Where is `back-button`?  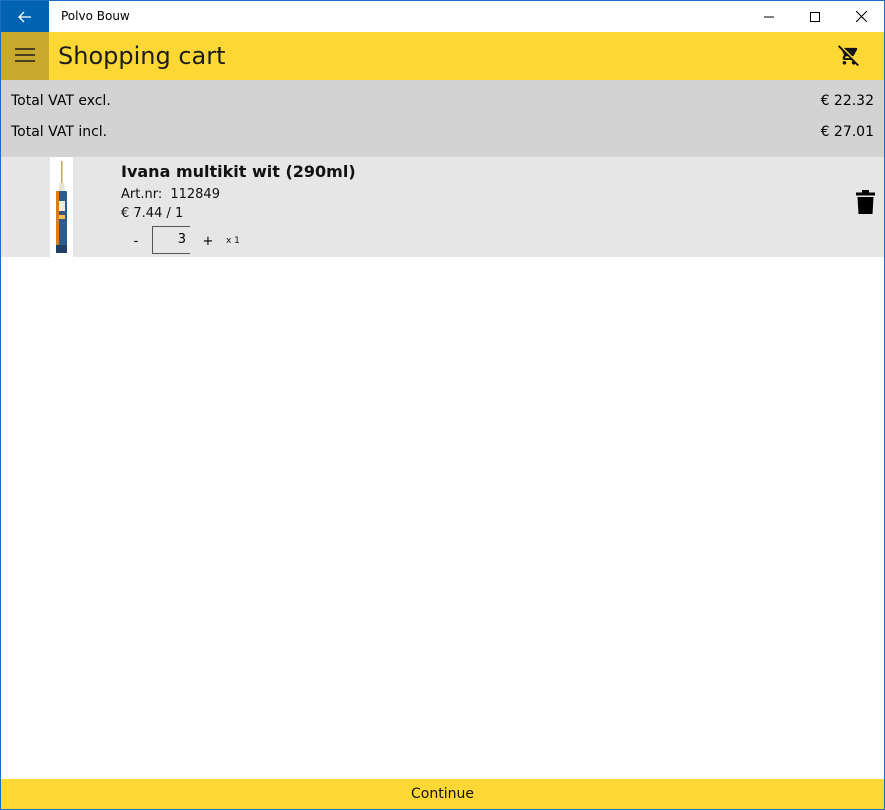
back-button is located at coordinates (25, 16).